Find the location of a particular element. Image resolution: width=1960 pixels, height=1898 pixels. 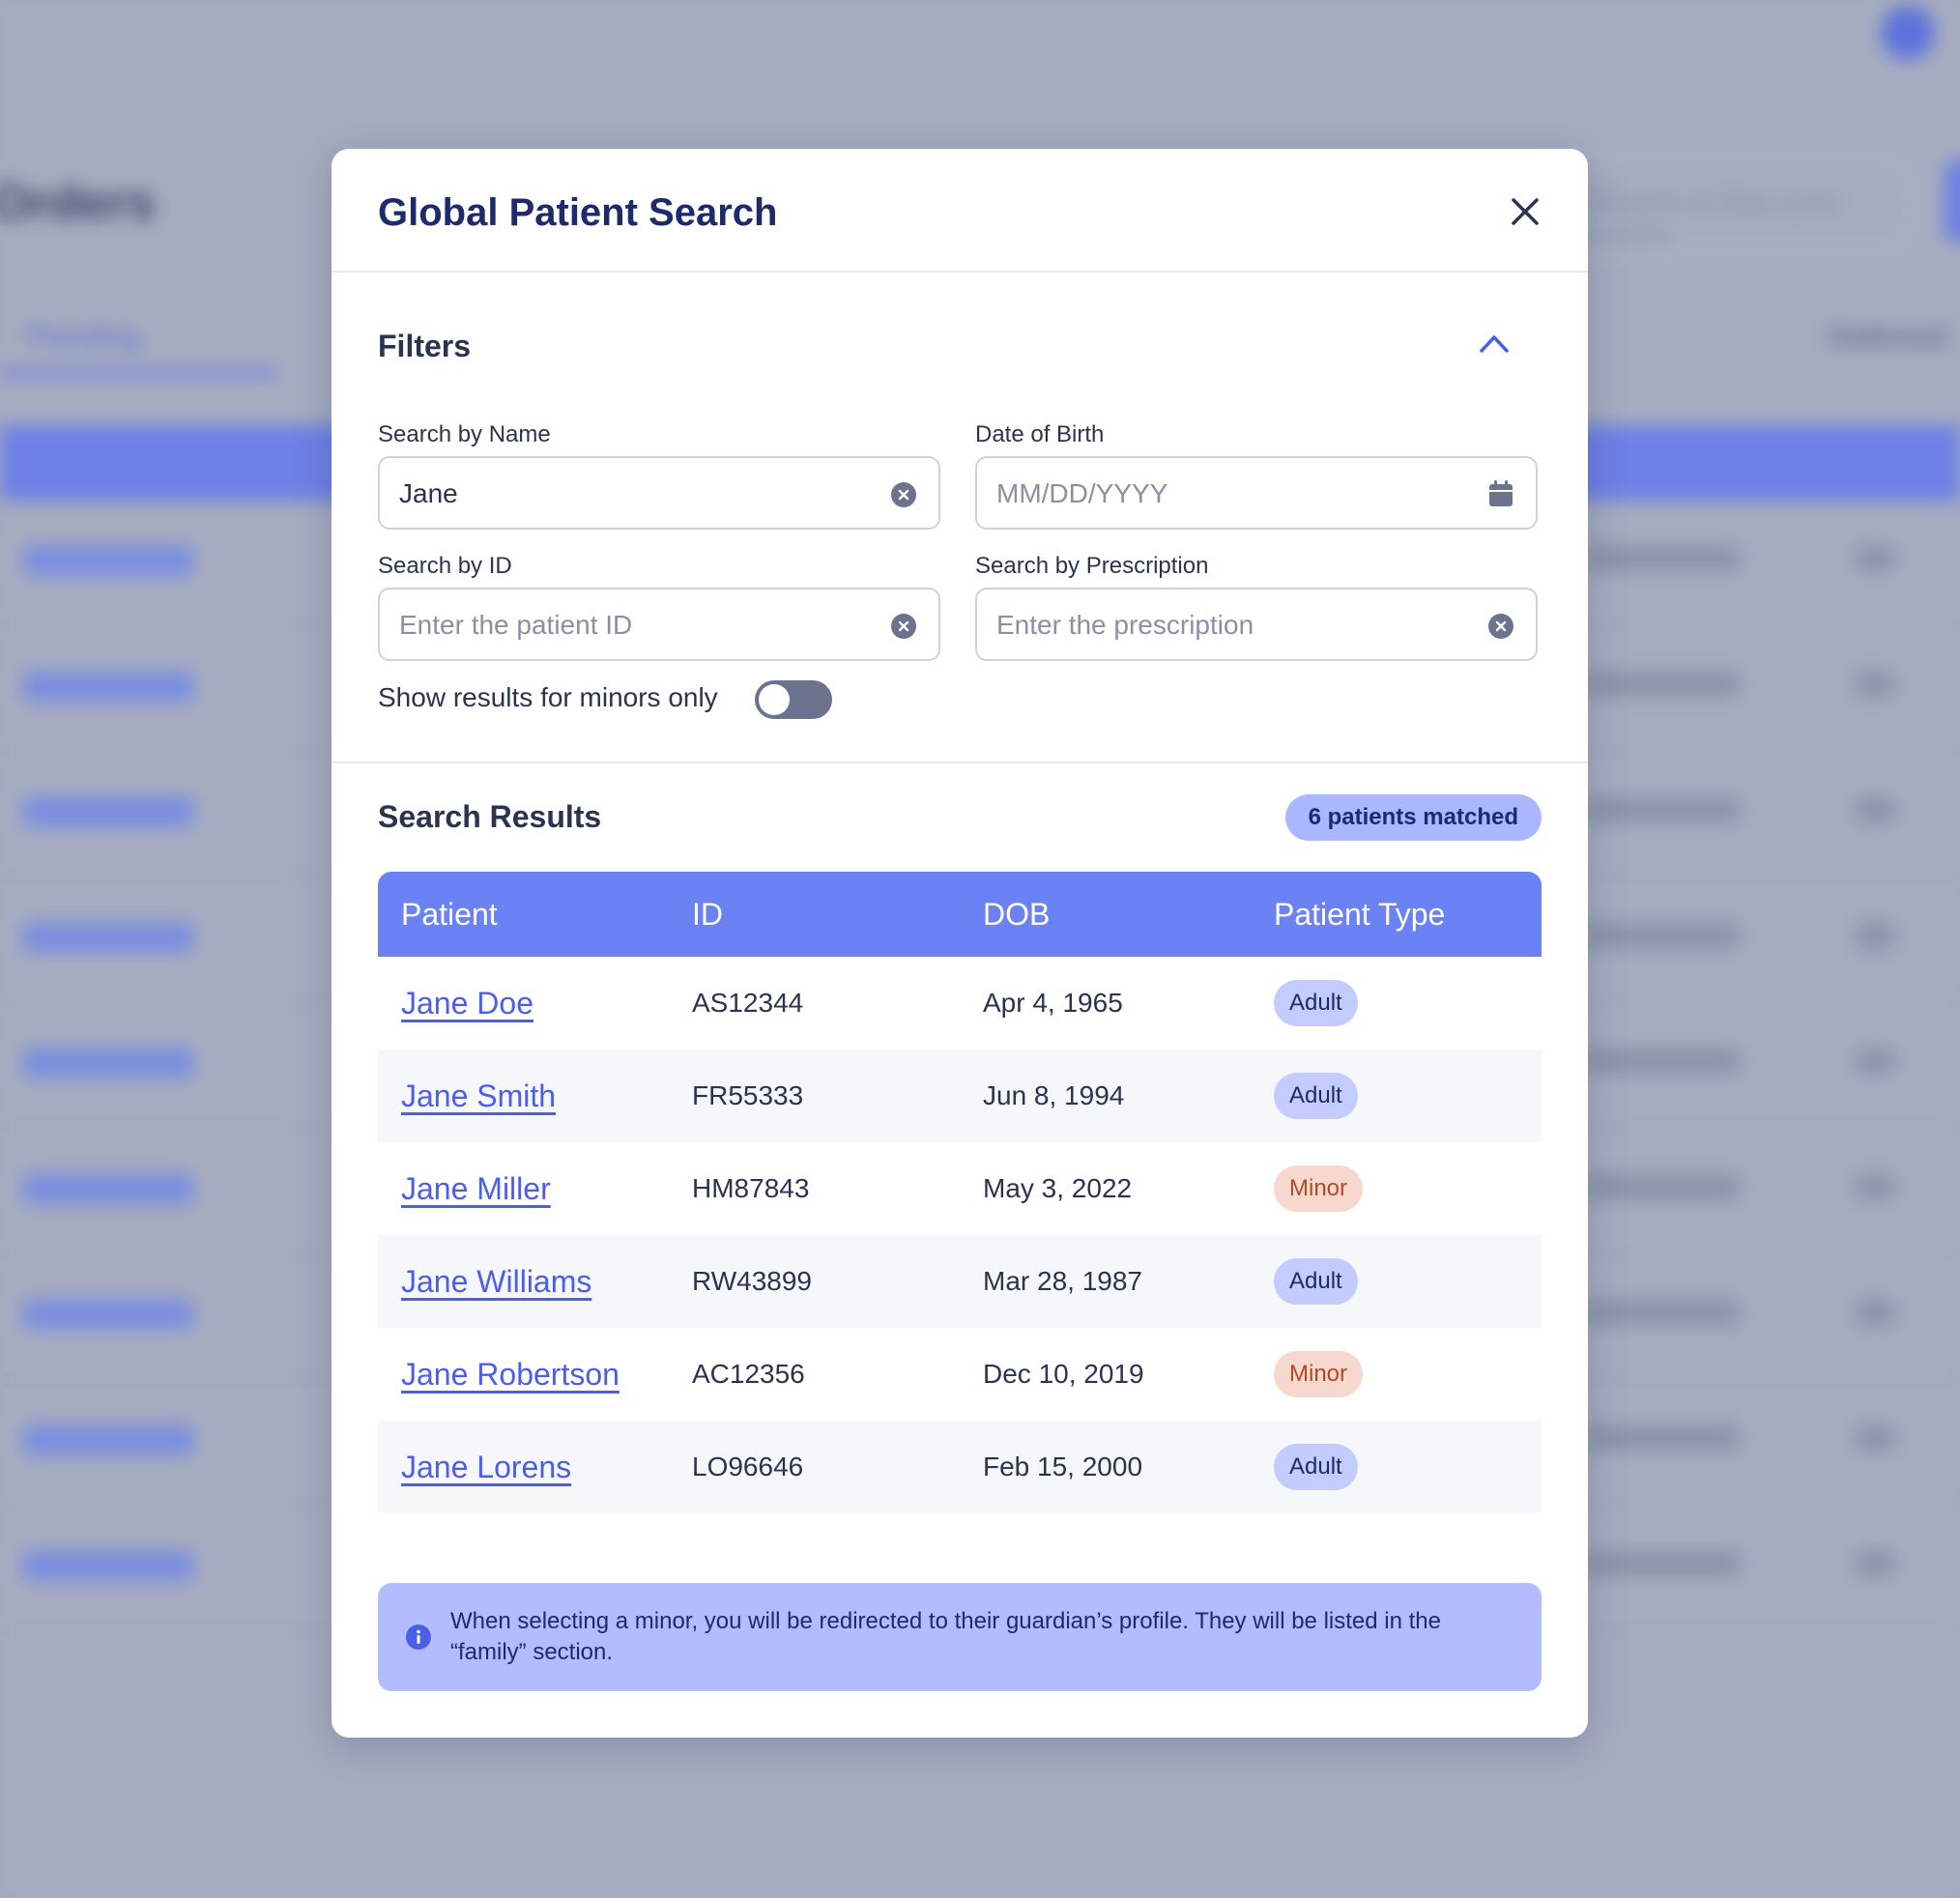

patient-id: RW43899 is located at coordinates (814, 1281).